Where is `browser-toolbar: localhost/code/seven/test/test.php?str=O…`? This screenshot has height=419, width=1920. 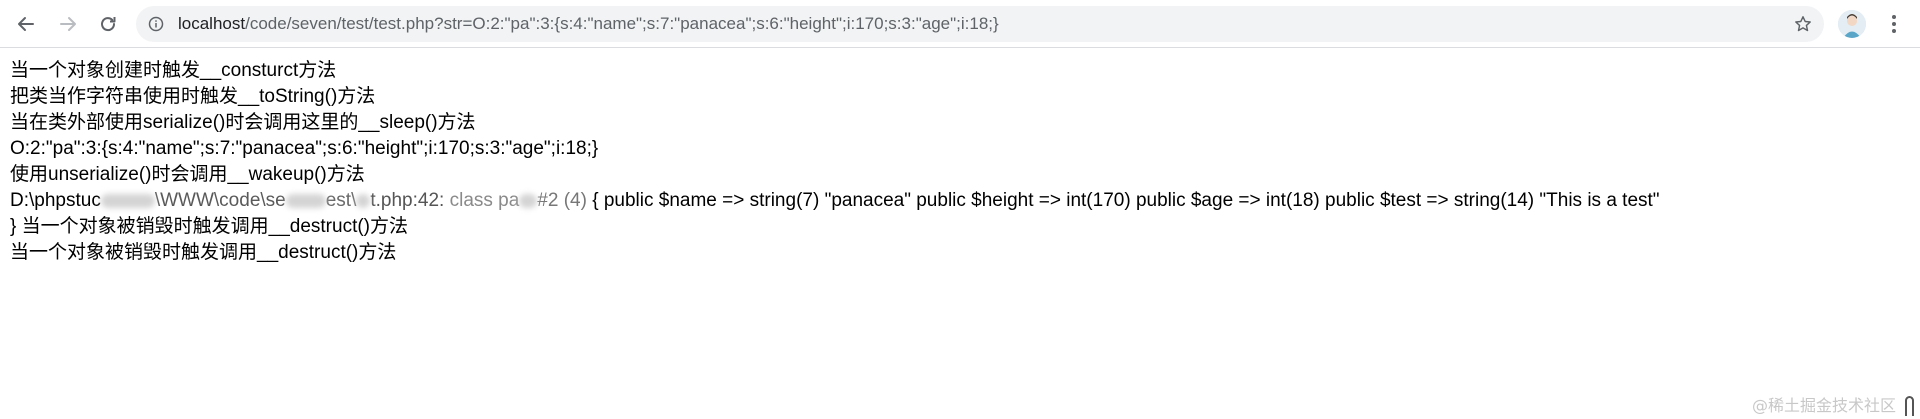
browser-toolbar: localhost/code/seven/test/test.php?str=O… is located at coordinates (960, 24).